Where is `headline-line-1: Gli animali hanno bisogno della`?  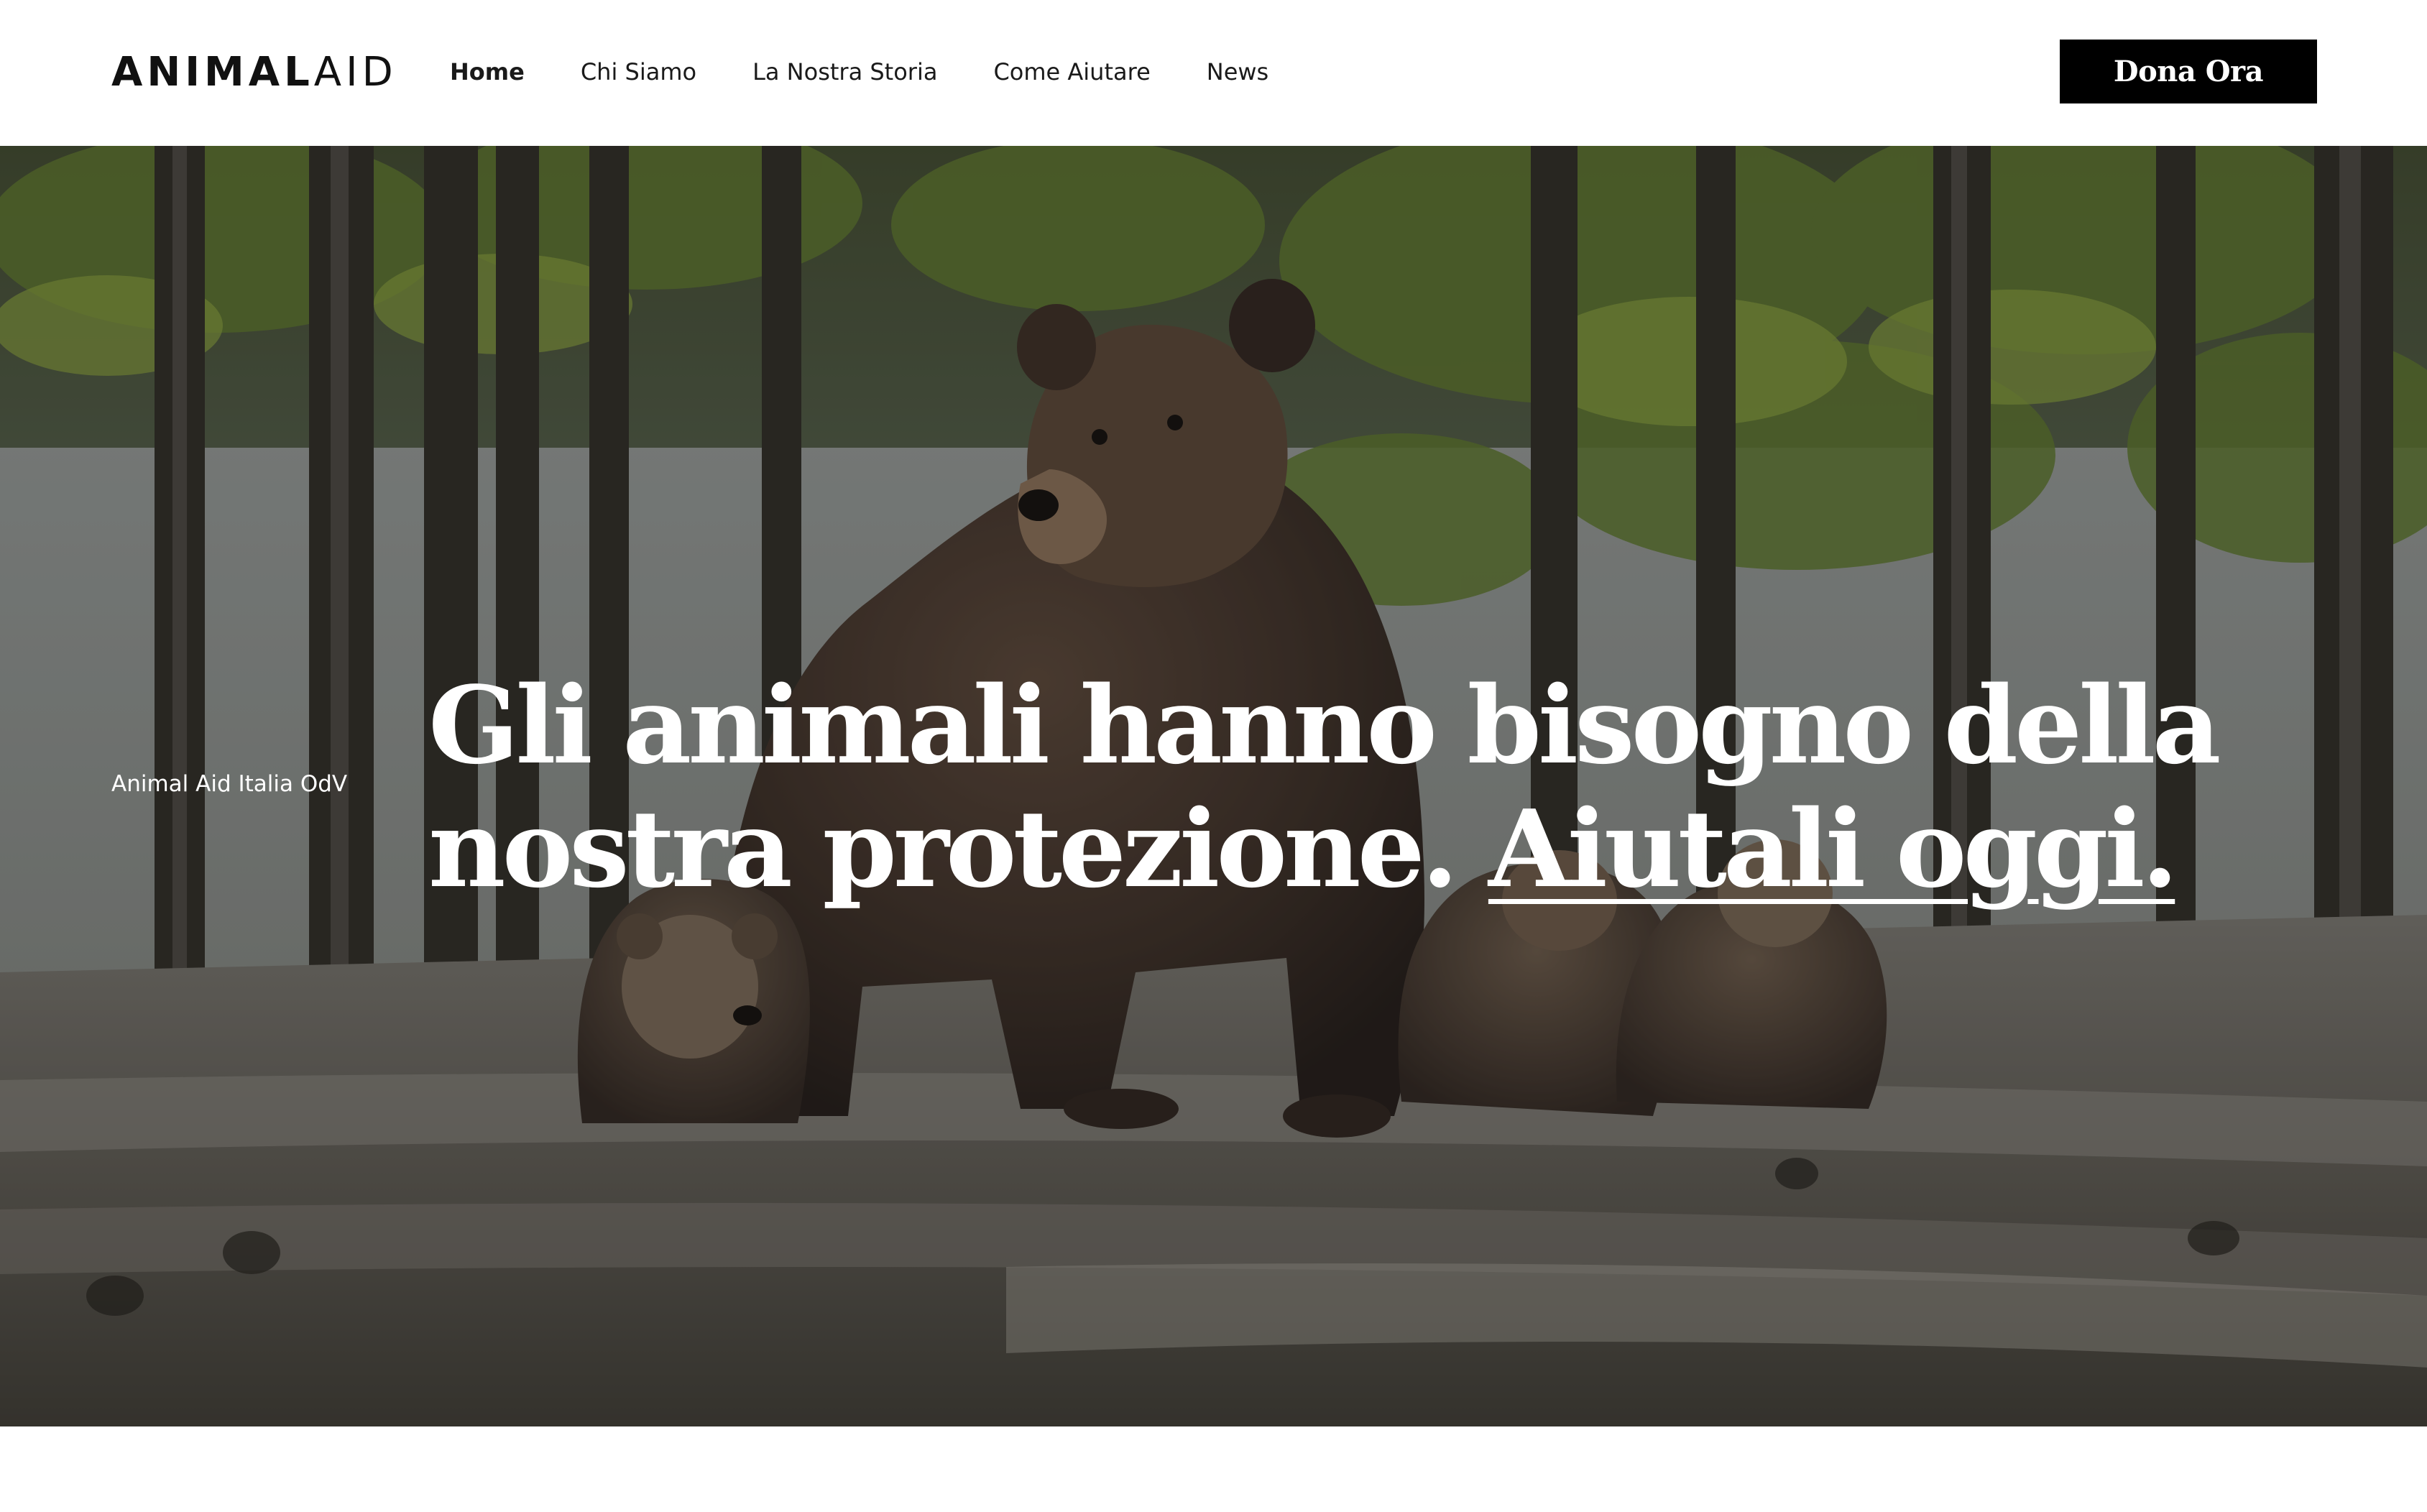
headline-line-1: Gli animali hanno bisogno della is located at coordinates (1324, 726).